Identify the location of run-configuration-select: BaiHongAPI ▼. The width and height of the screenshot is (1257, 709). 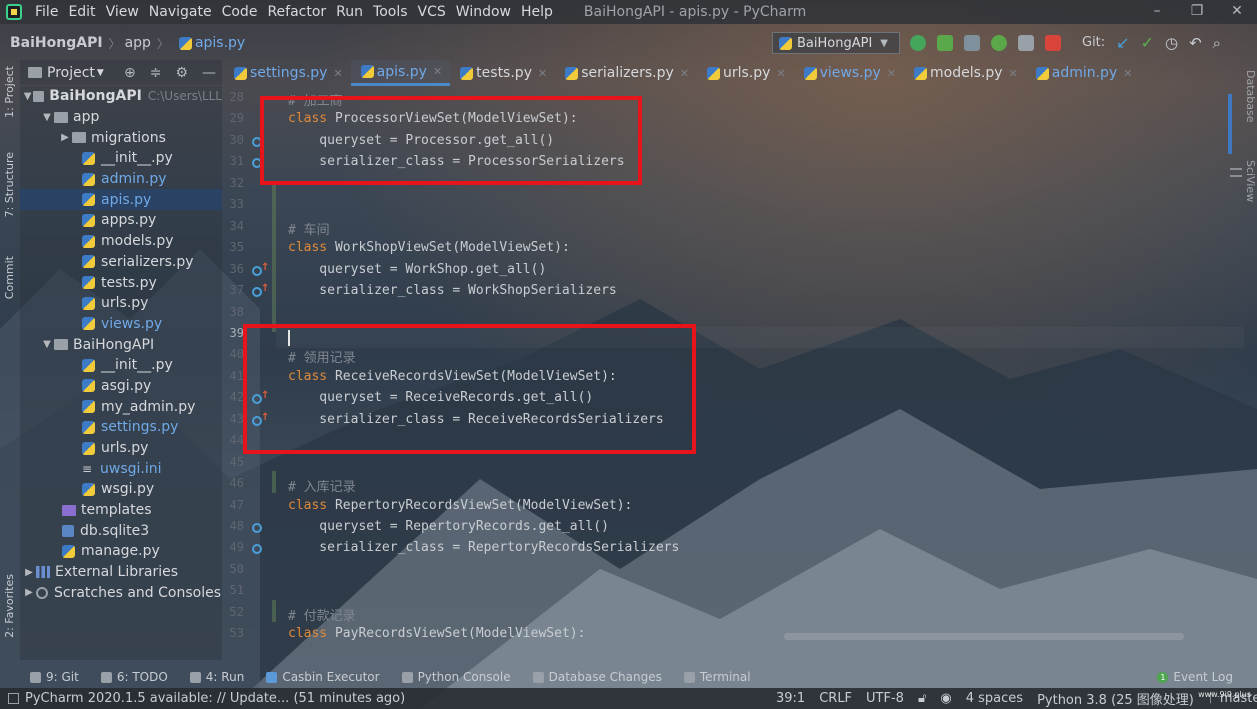
(836, 43).